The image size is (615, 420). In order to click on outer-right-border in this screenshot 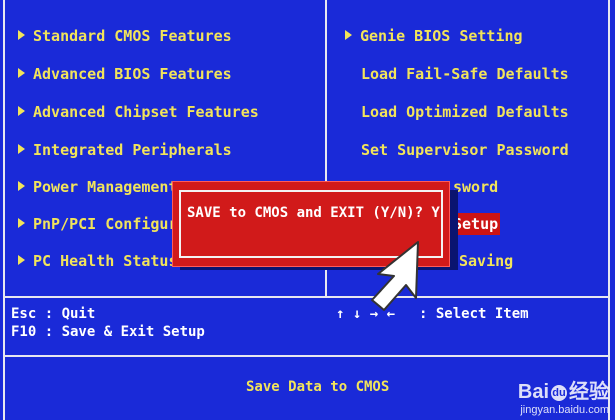, I will do `click(609, 210)`.